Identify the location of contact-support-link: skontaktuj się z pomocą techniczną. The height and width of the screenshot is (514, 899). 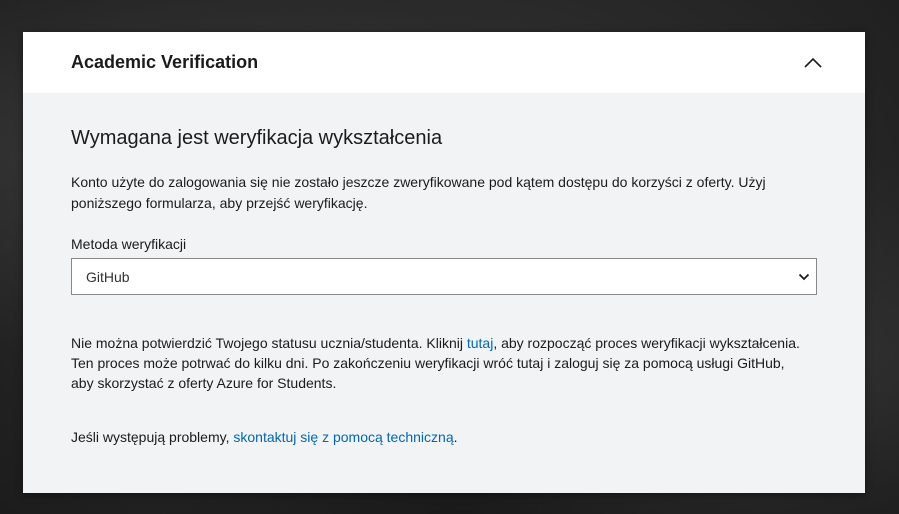
(343, 437).